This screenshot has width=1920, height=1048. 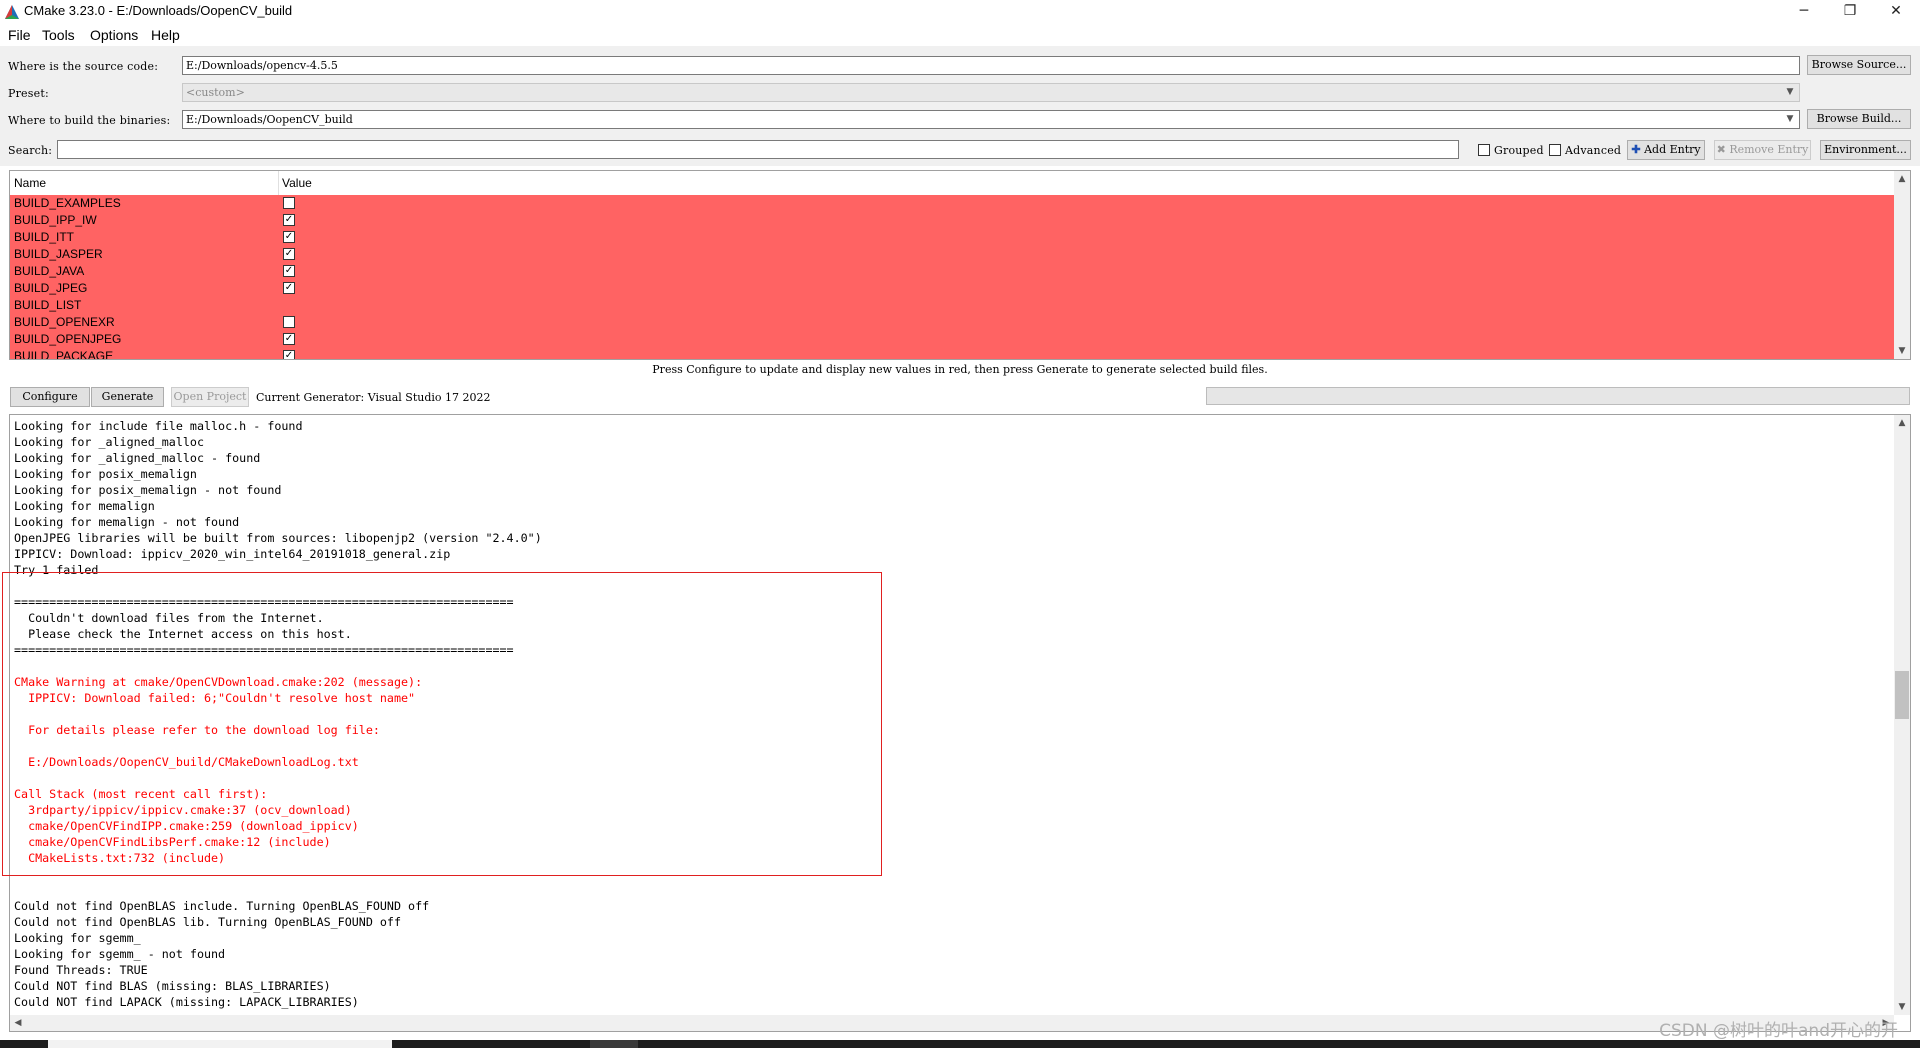 What do you see at coordinates (1850, 12) in the screenshot?
I see `restore-button: ❐` at bounding box center [1850, 12].